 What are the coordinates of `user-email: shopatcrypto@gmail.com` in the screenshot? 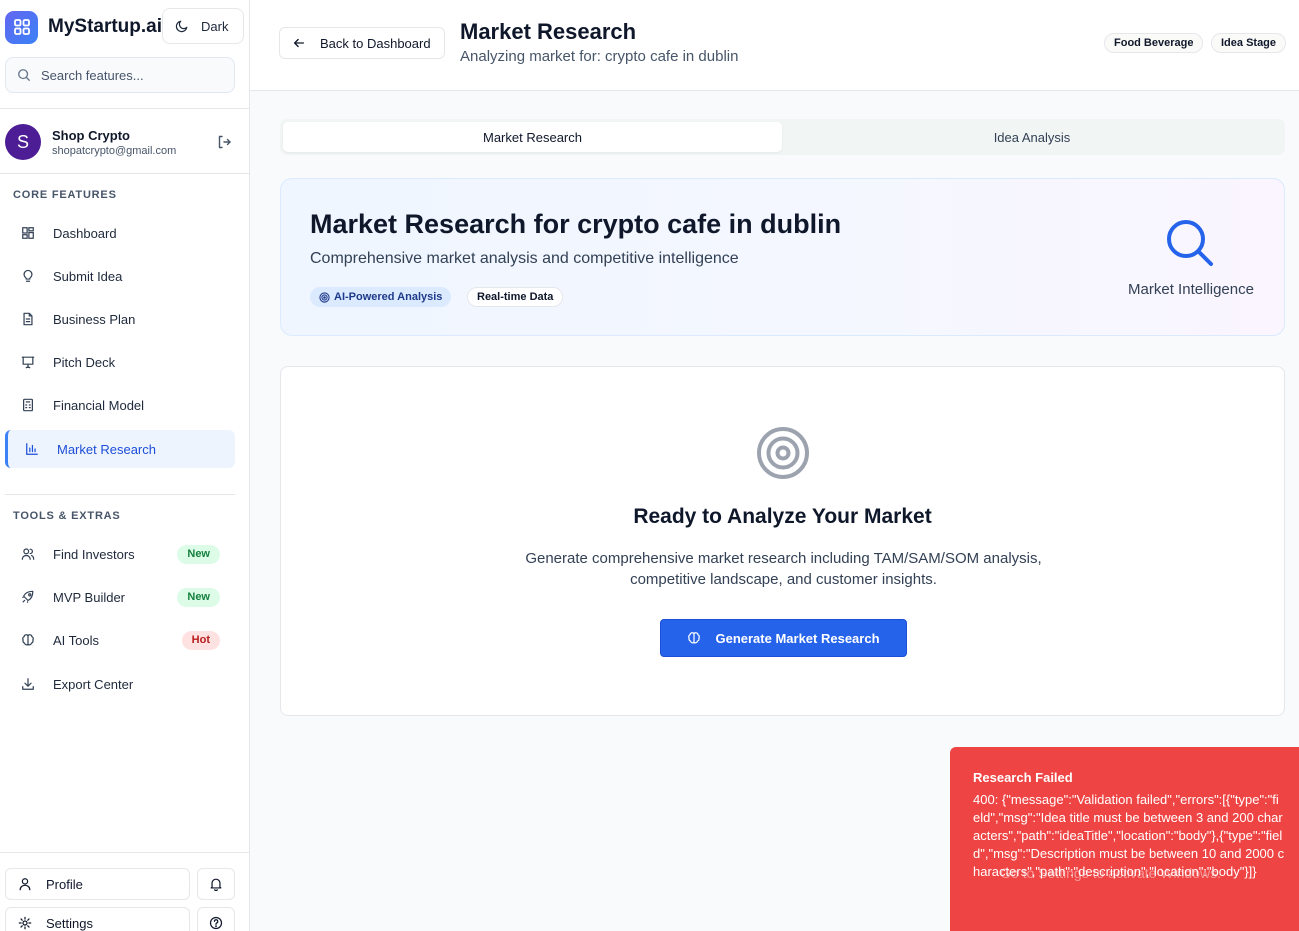 It's located at (114, 150).